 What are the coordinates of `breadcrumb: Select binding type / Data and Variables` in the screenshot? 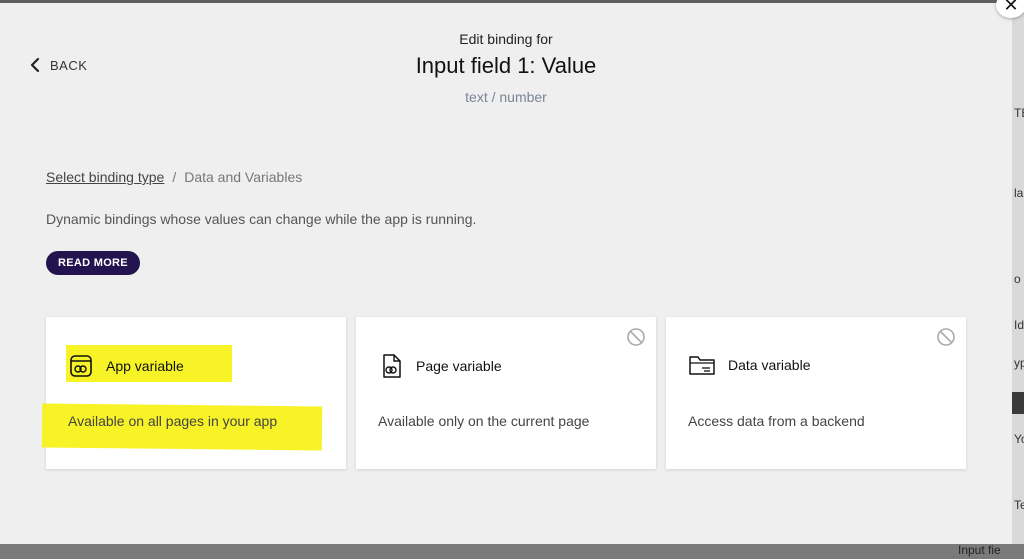 It's located at (174, 177).